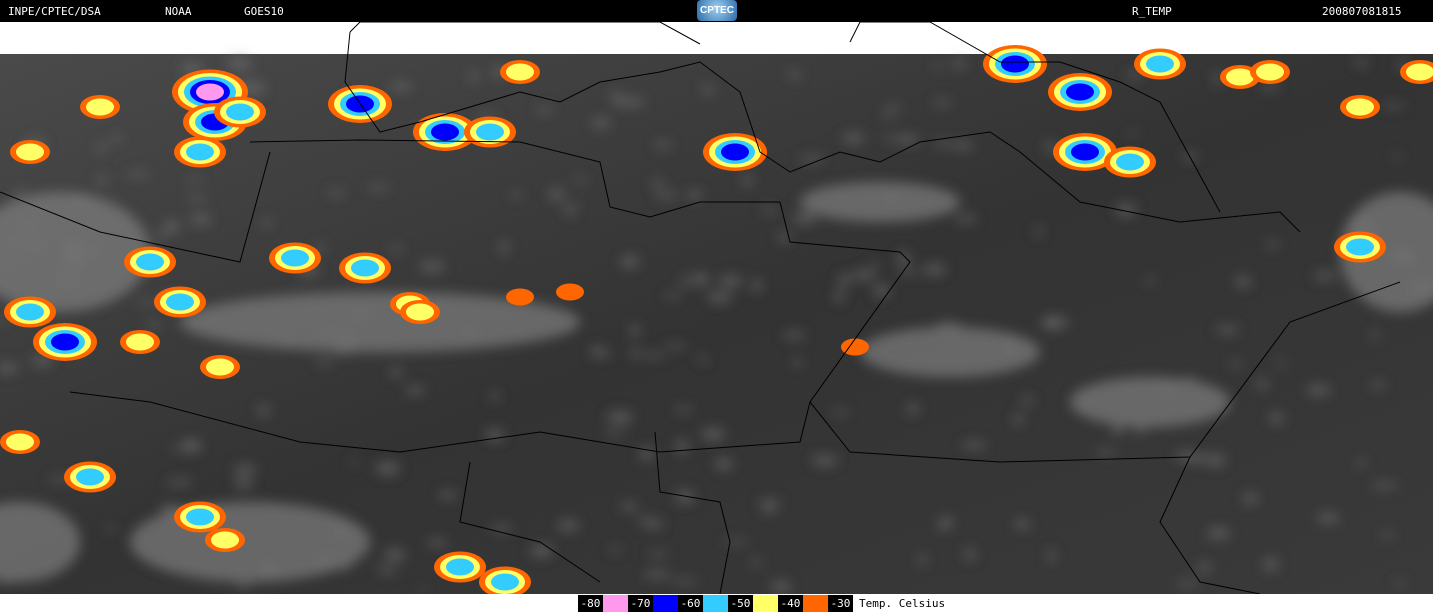 The image size is (1433, 614). I want to click on cptec-logo: CPTEC, so click(717, 10).